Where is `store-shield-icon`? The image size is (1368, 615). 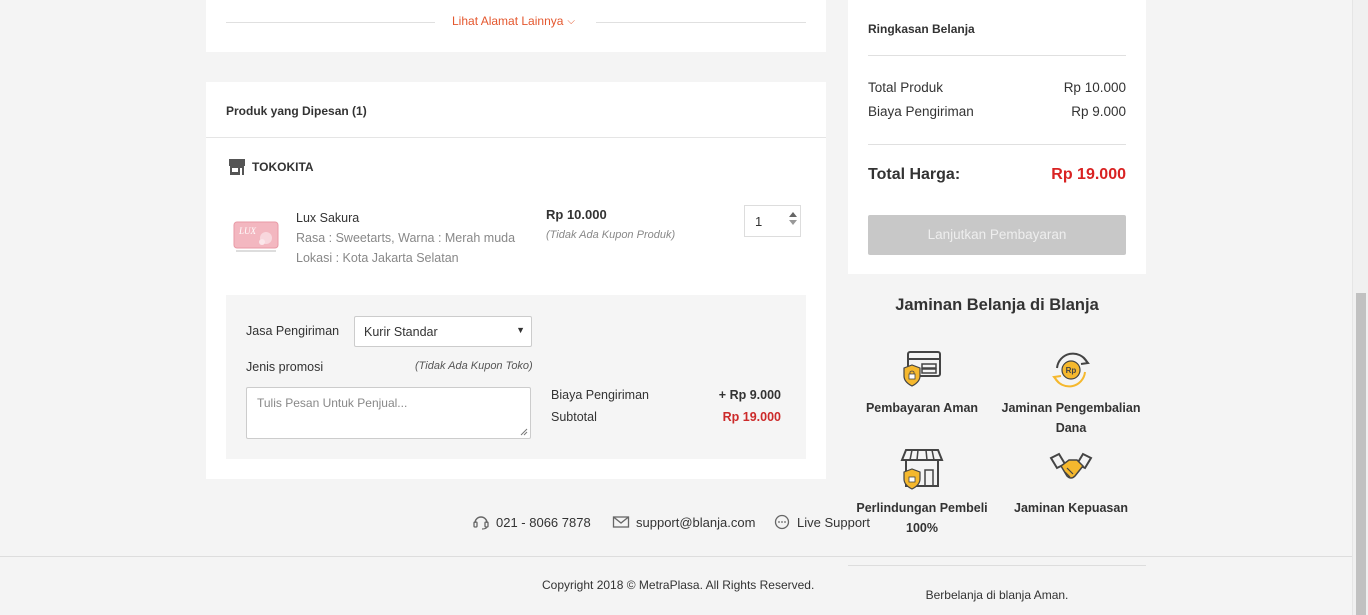 store-shield-icon is located at coordinates (922, 469).